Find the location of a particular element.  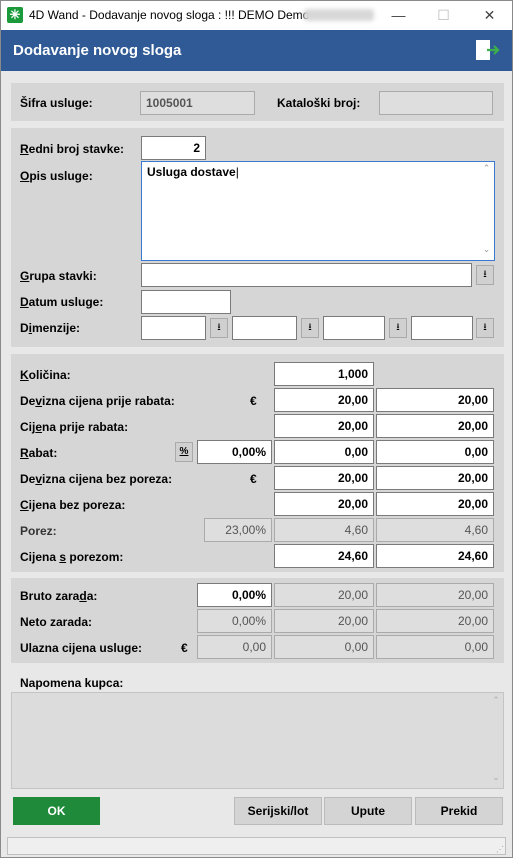

katalog-field is located at coordinates (436, 103).